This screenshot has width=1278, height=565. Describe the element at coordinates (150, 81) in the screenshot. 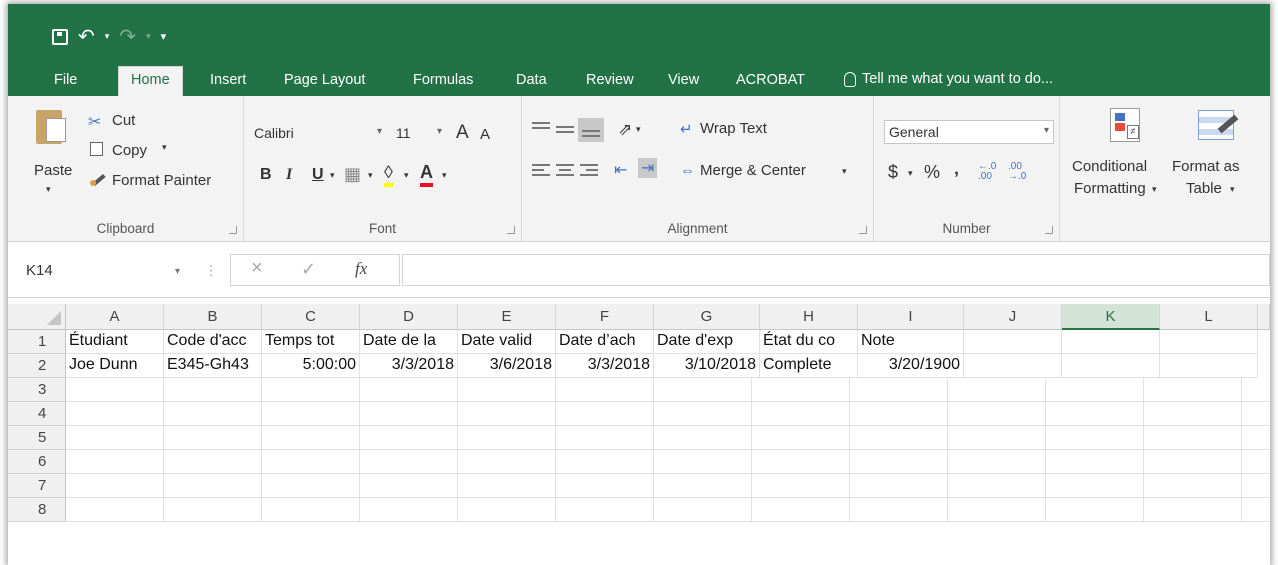

I see `tab-home: Home` at that location.